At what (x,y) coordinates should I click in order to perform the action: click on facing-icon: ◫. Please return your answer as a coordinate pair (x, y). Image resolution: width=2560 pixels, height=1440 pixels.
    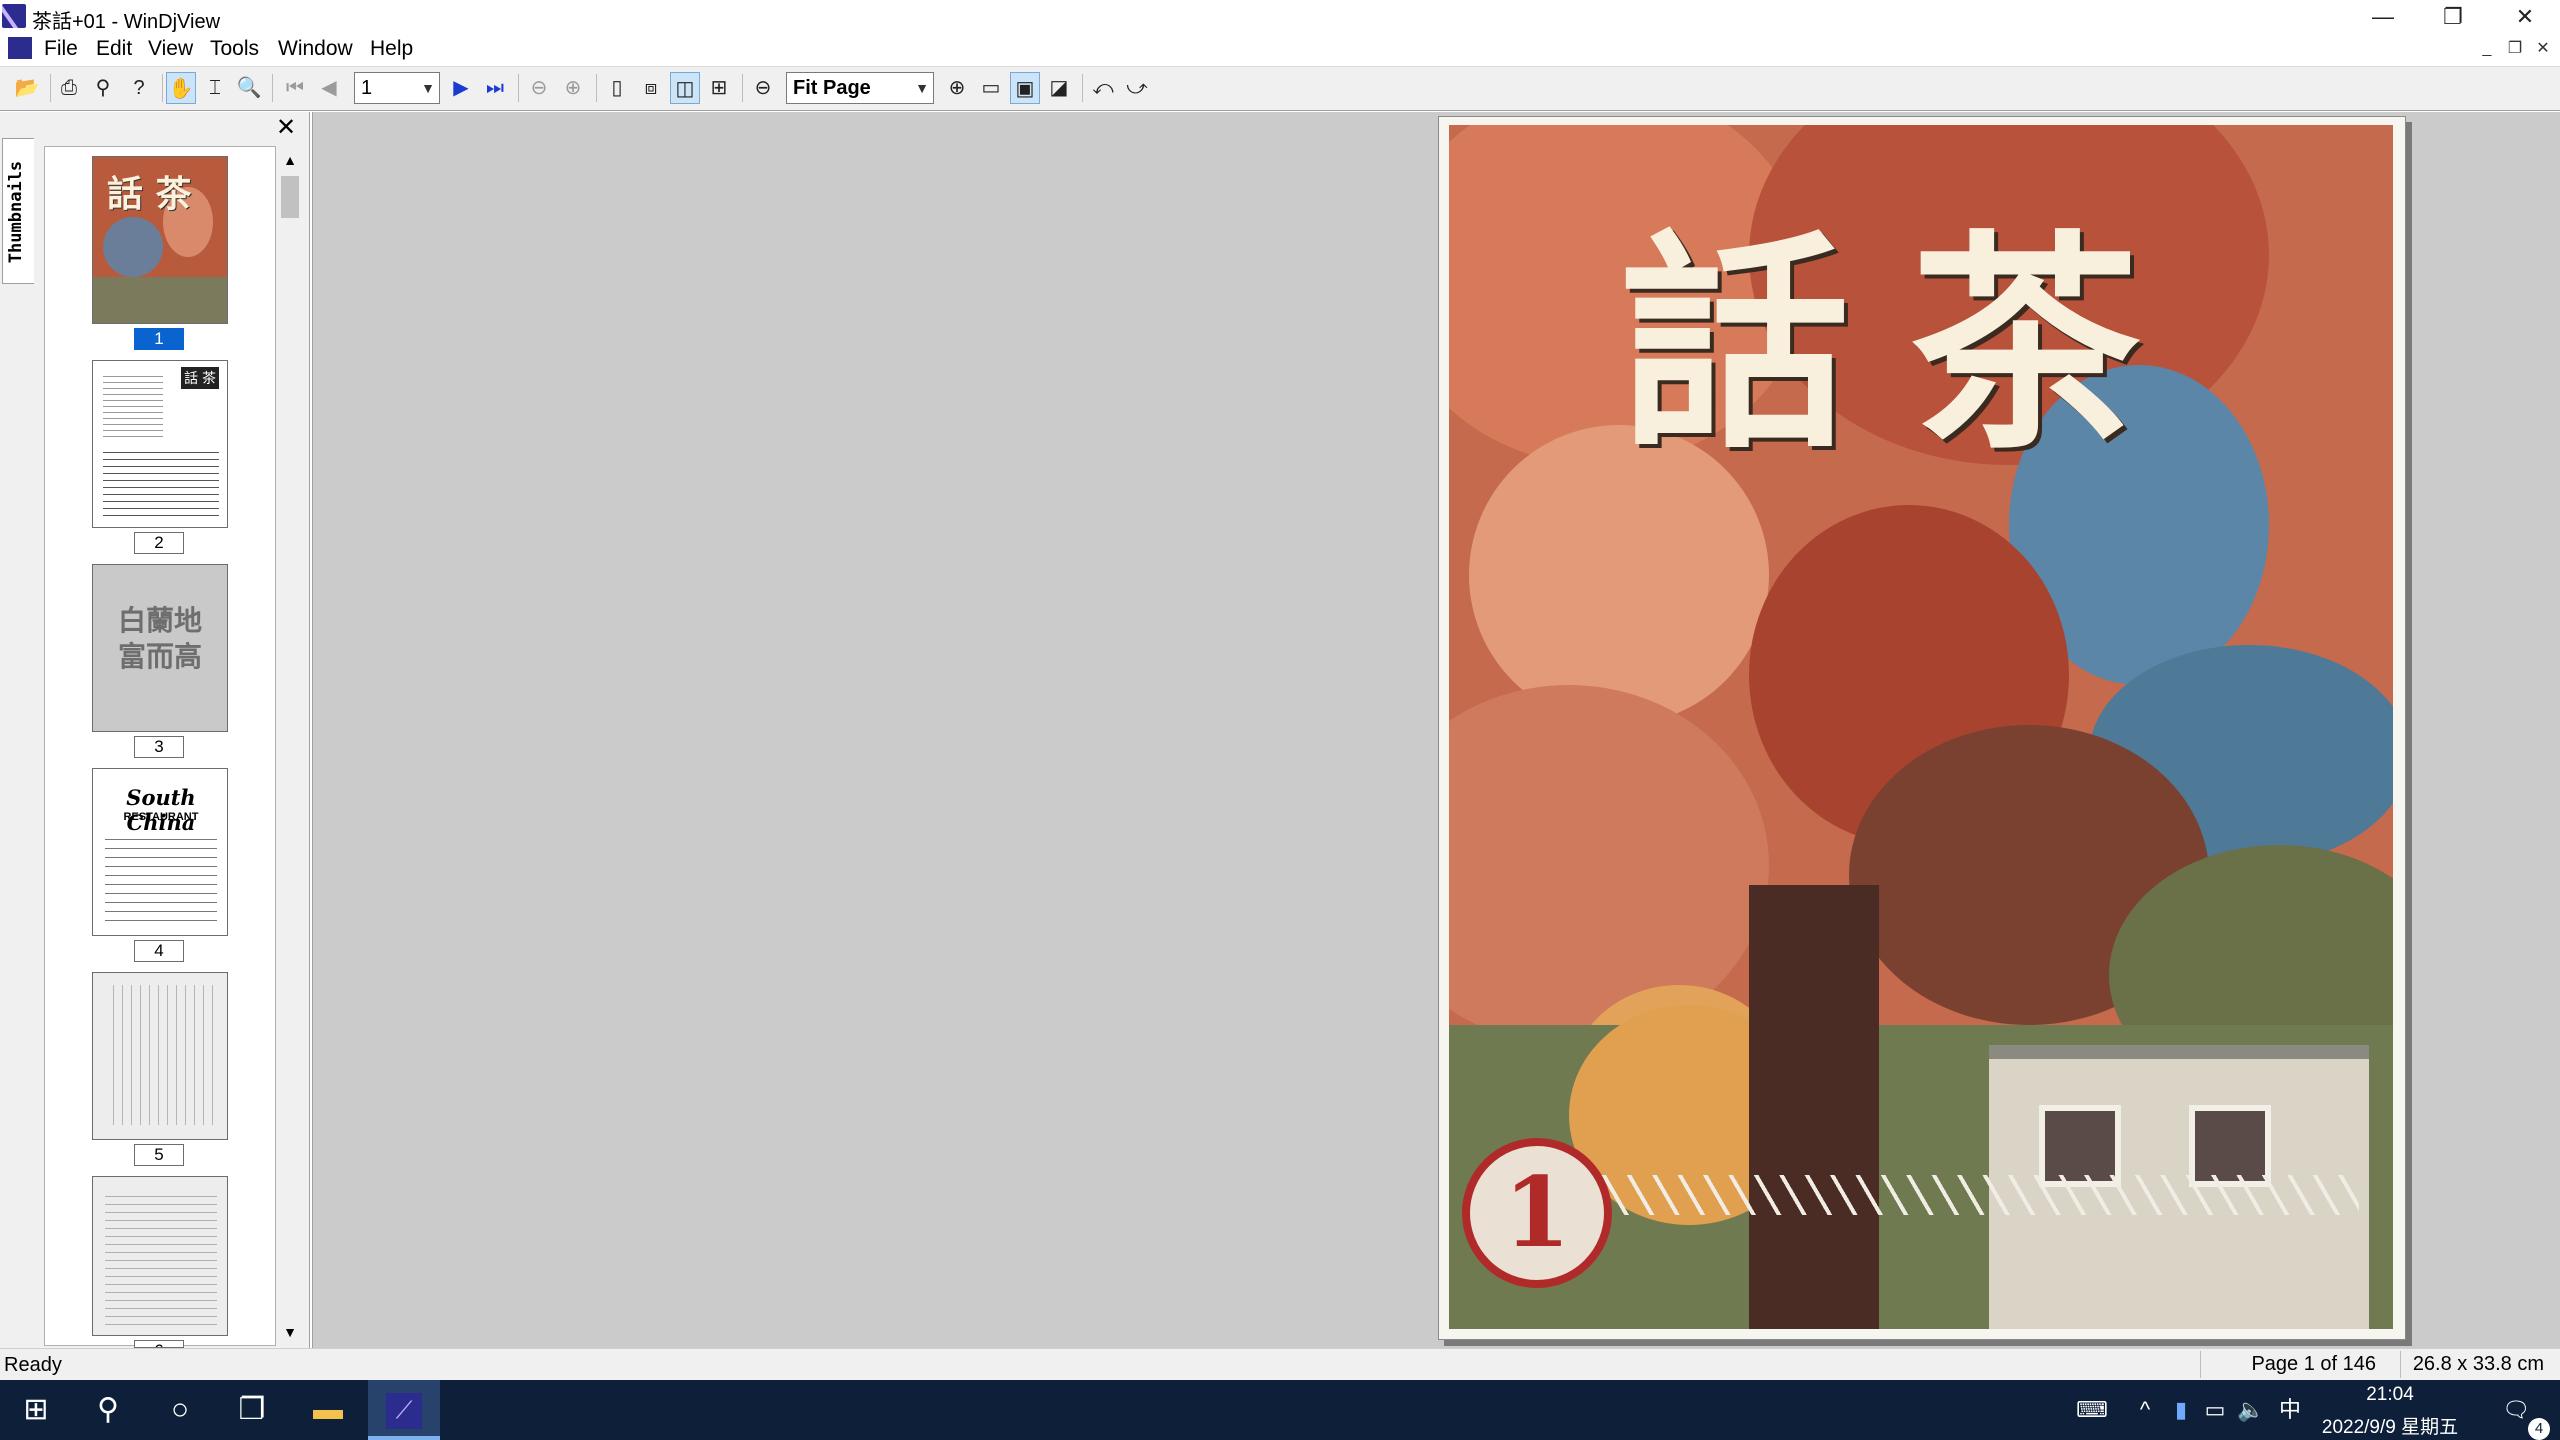
    Looking at the image, I should click on (685, 88).